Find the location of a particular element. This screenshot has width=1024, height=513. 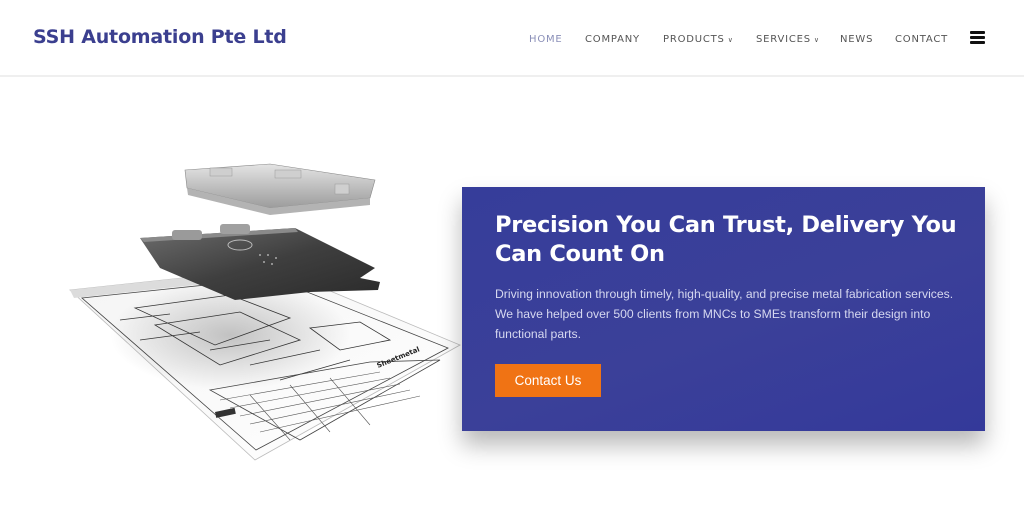

nav-item-label: HOME is located at coordinates (546, 39).